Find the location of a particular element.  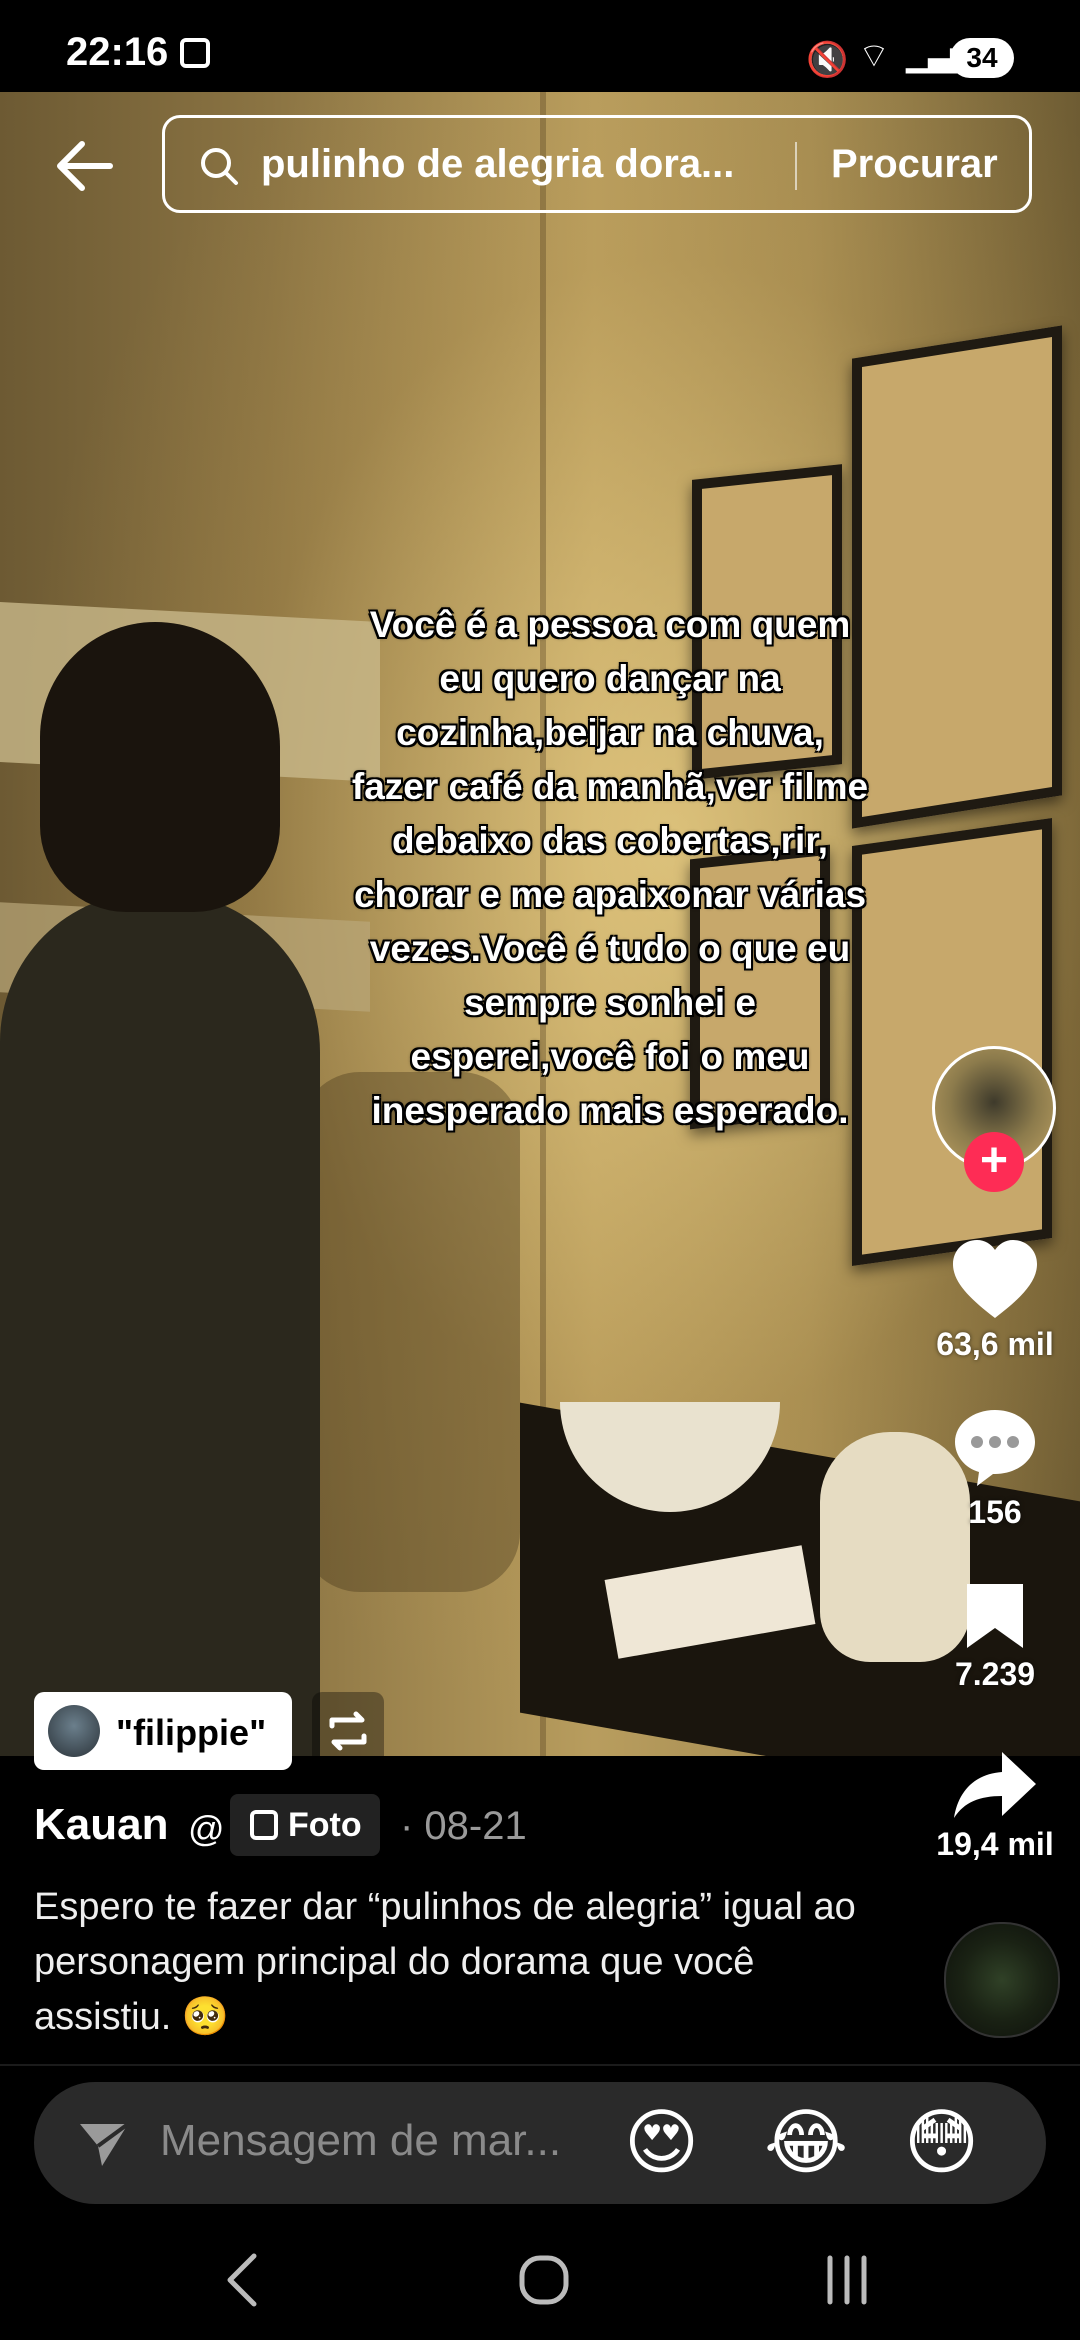

quick-emoji-flushed: 😳 is located at coordinates (941, 2143).